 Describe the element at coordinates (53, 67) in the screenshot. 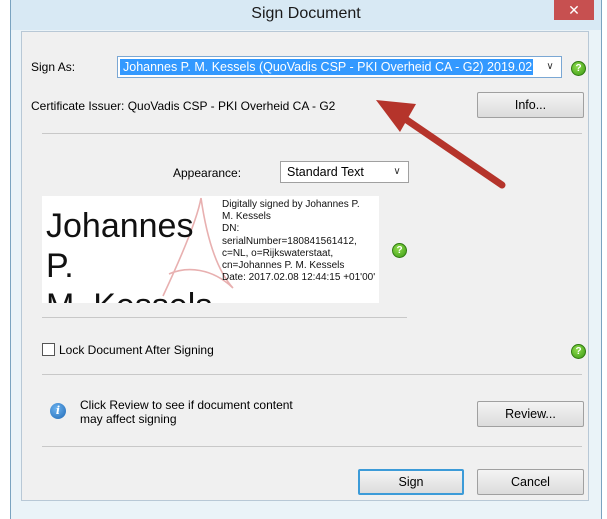

I see `sign-as-label: Sign As:` at that location.